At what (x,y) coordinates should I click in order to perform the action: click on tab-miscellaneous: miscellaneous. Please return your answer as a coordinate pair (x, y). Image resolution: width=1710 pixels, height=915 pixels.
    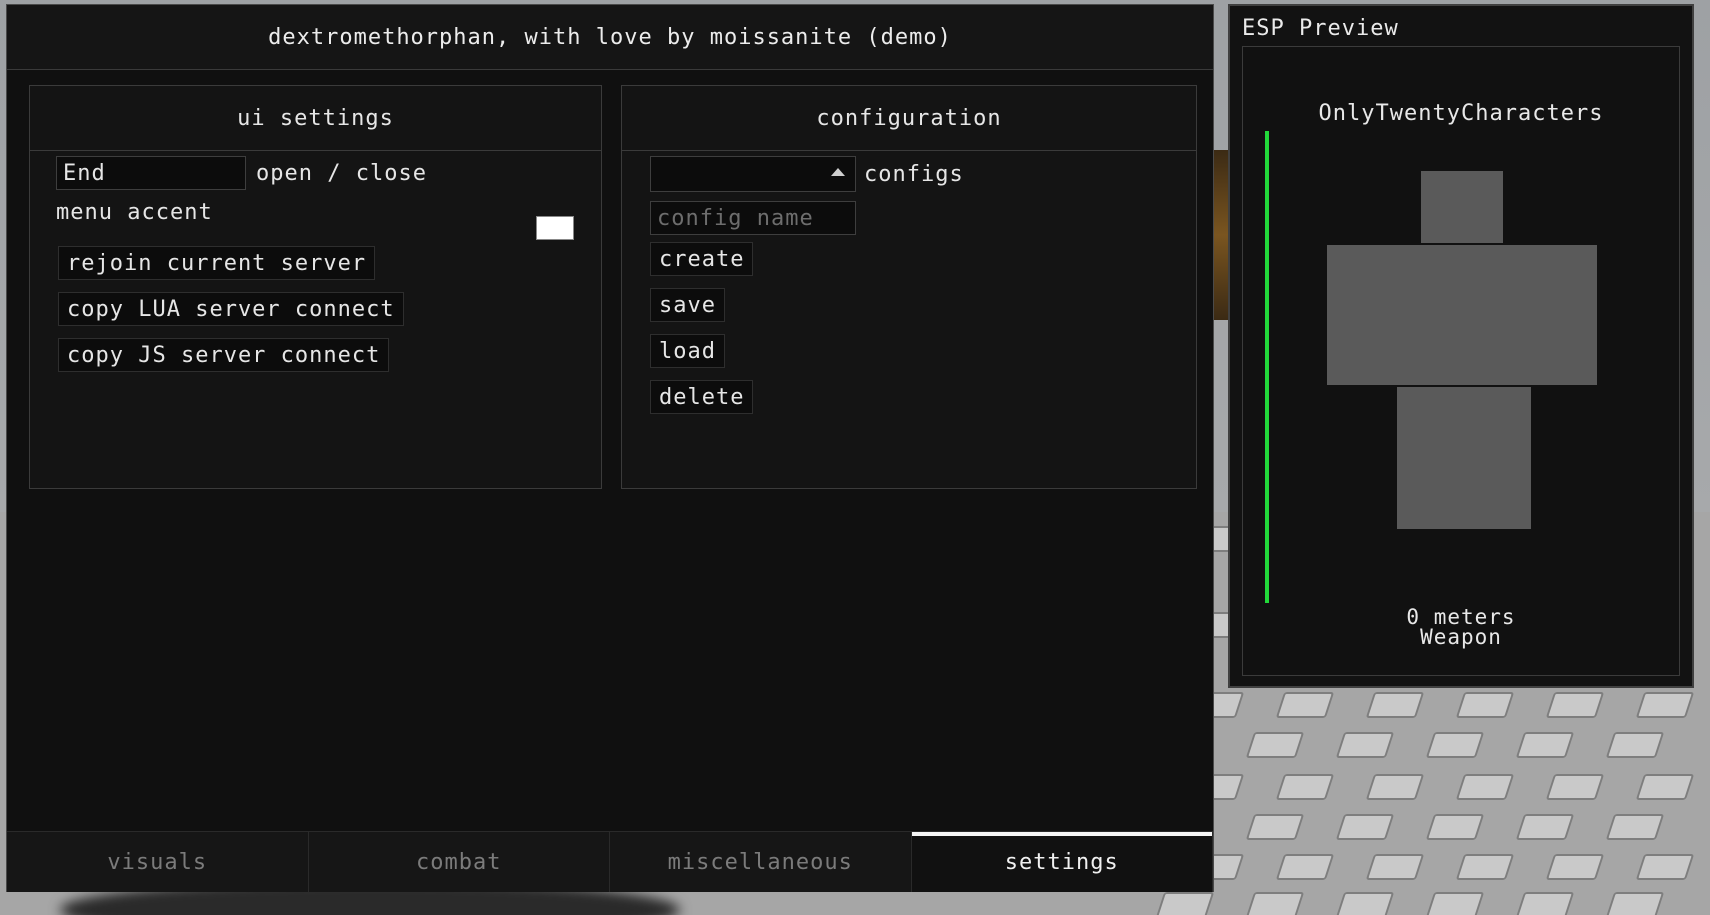
    Looking at the image, I should click on (761, 862).